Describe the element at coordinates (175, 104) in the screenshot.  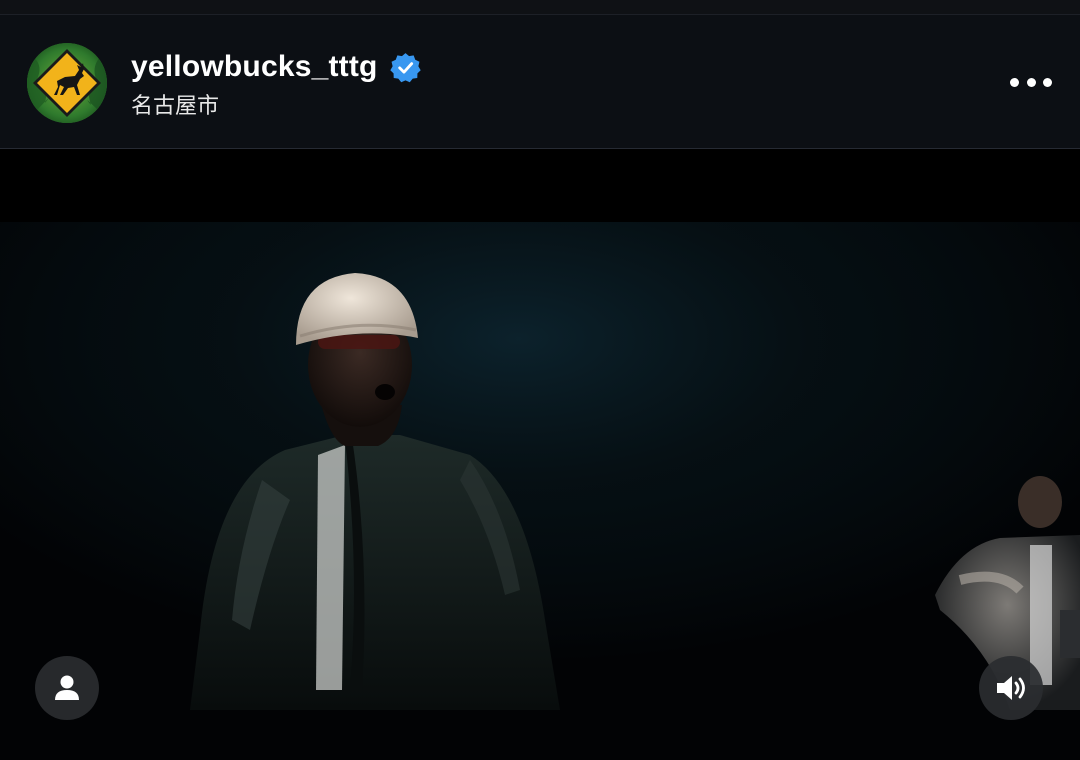
I see `location-link: 名古屋市` at that location.